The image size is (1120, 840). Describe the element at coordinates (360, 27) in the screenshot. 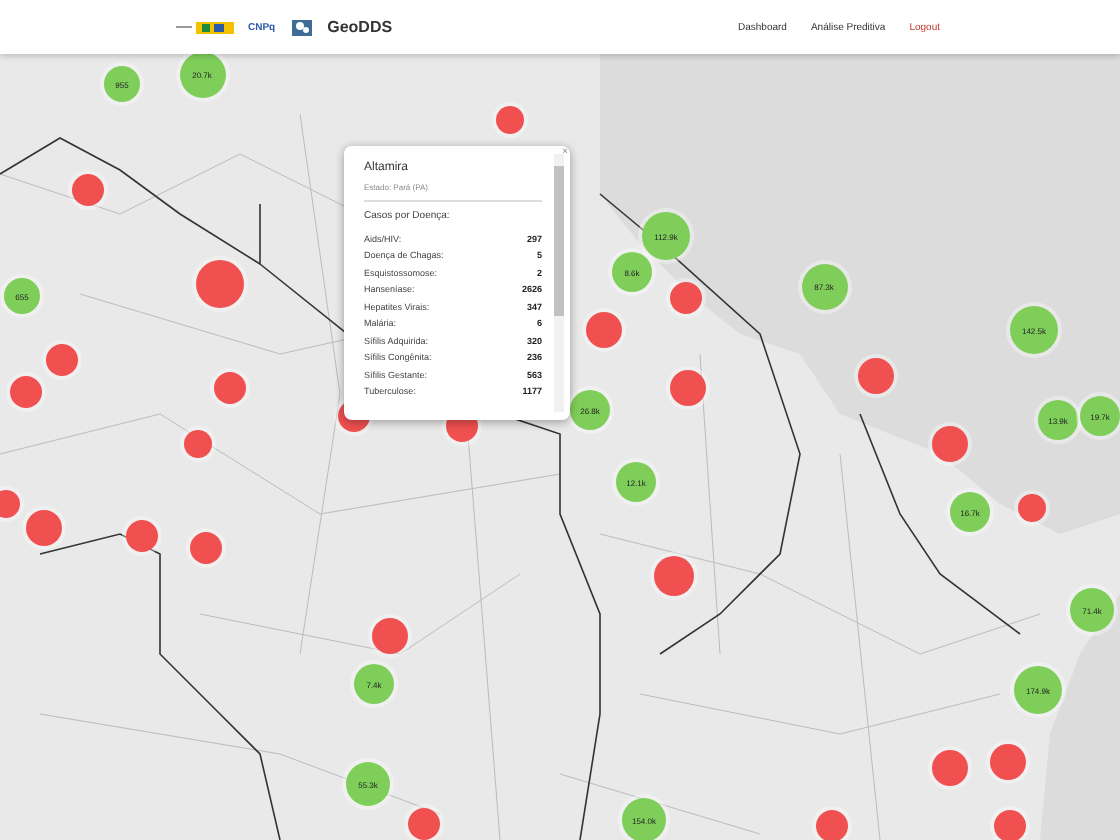

I see `brand-name: GeoDDS` at that location.